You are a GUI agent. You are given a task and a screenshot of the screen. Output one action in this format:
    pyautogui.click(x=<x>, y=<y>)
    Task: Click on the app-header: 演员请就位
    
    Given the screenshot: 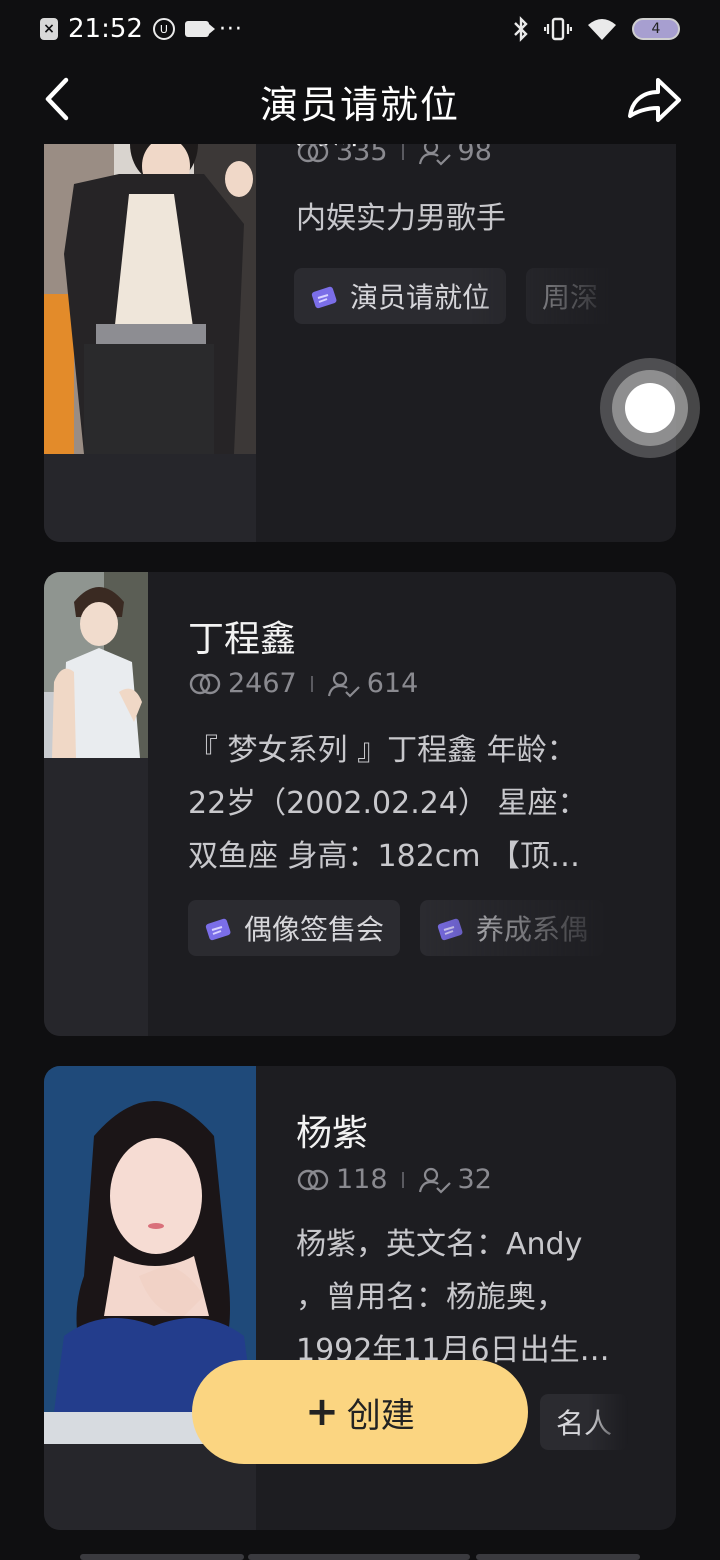 What is the action you would take?
    pyautogui.click(x=360, y=101)
    